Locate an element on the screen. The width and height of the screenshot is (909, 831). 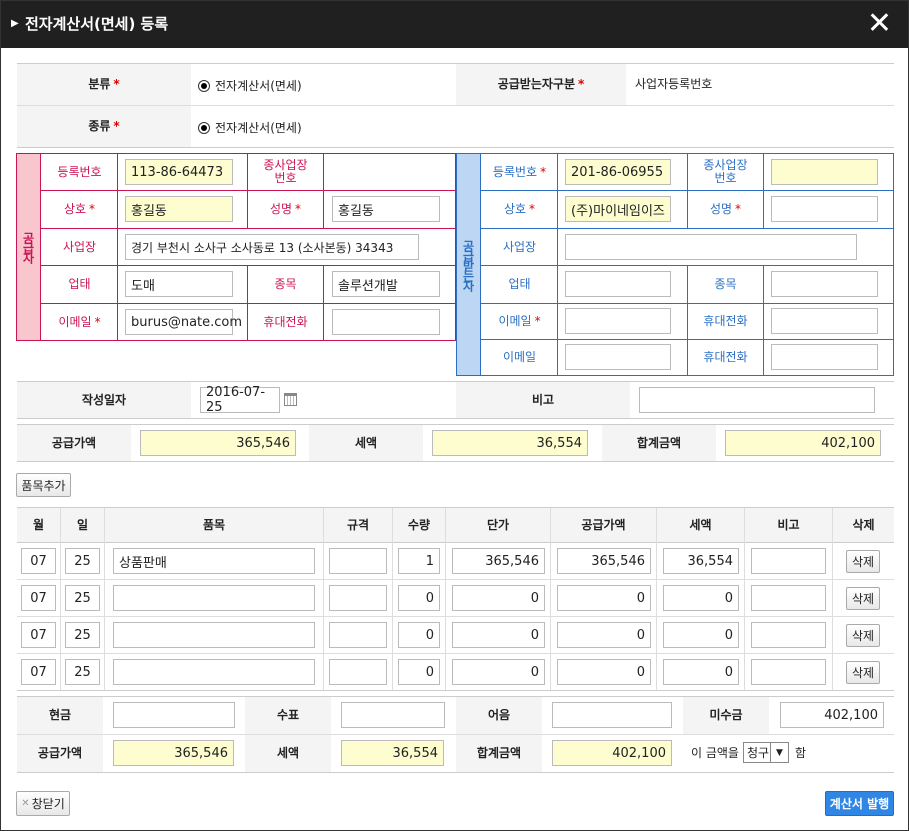
note-label: 비고 is located at coordinates (543, 400).